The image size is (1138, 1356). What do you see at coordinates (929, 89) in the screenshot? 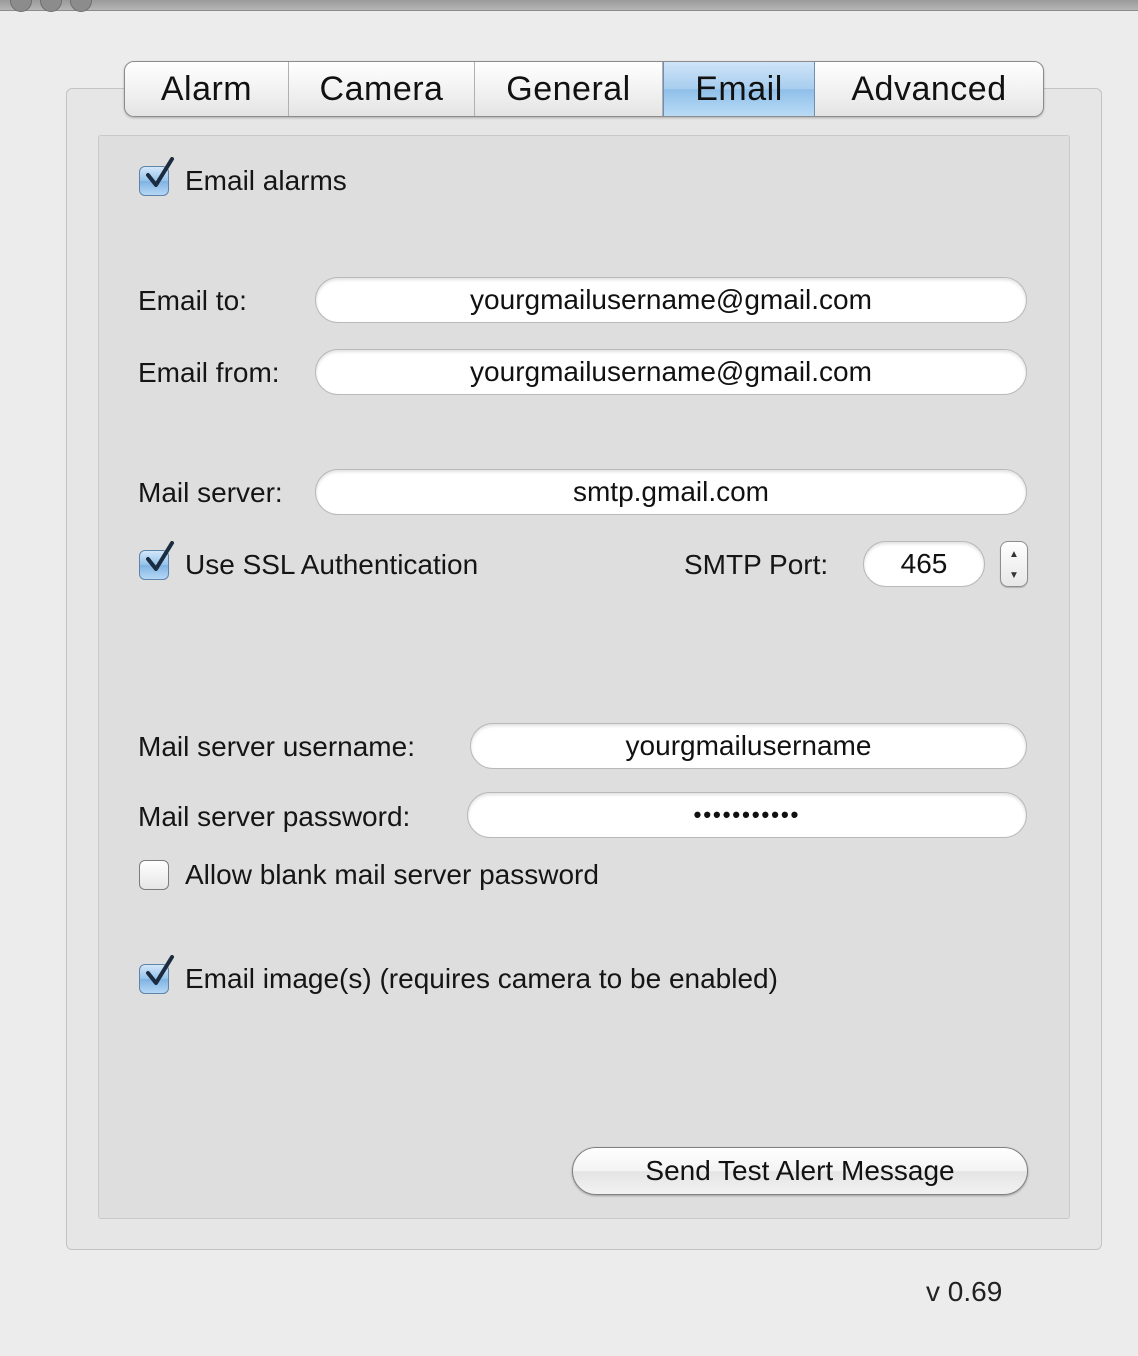
I see `tab-advanced: Advanced` at bounding box center [929, 89].